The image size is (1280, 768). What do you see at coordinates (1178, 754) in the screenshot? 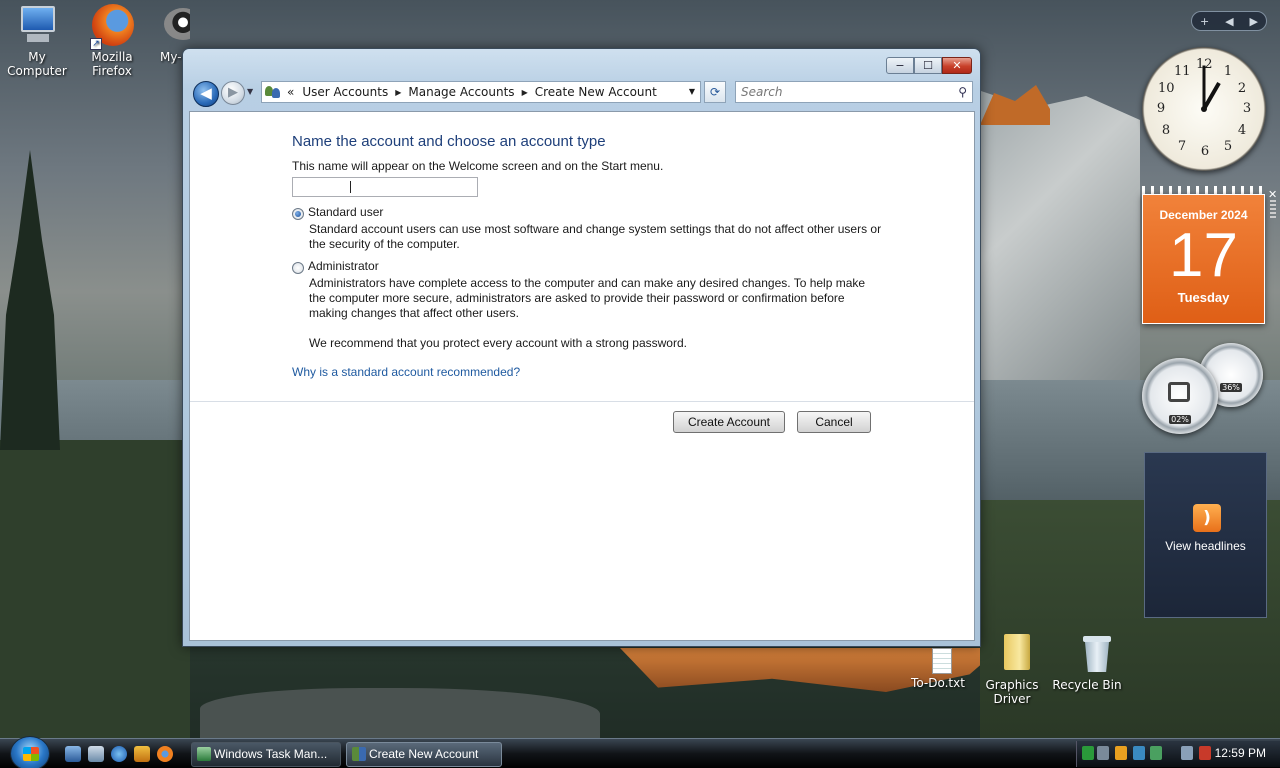
I see `system-tray: 12:59 PM` at bounding box center [1178, 754].